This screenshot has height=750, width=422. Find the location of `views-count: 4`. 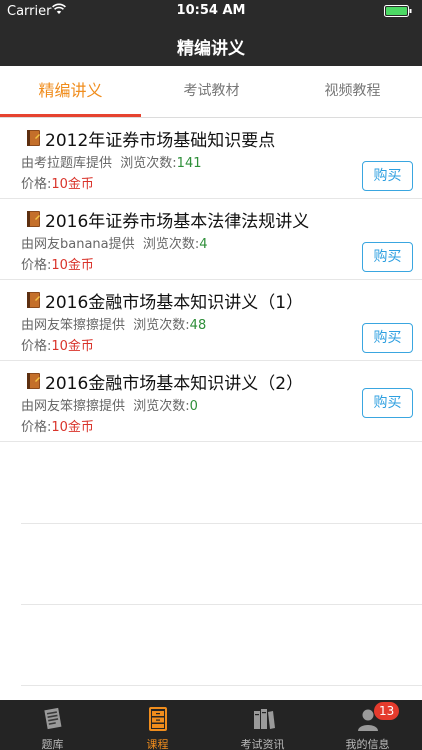

views-count: 4 is located at coordinates (203, 244).